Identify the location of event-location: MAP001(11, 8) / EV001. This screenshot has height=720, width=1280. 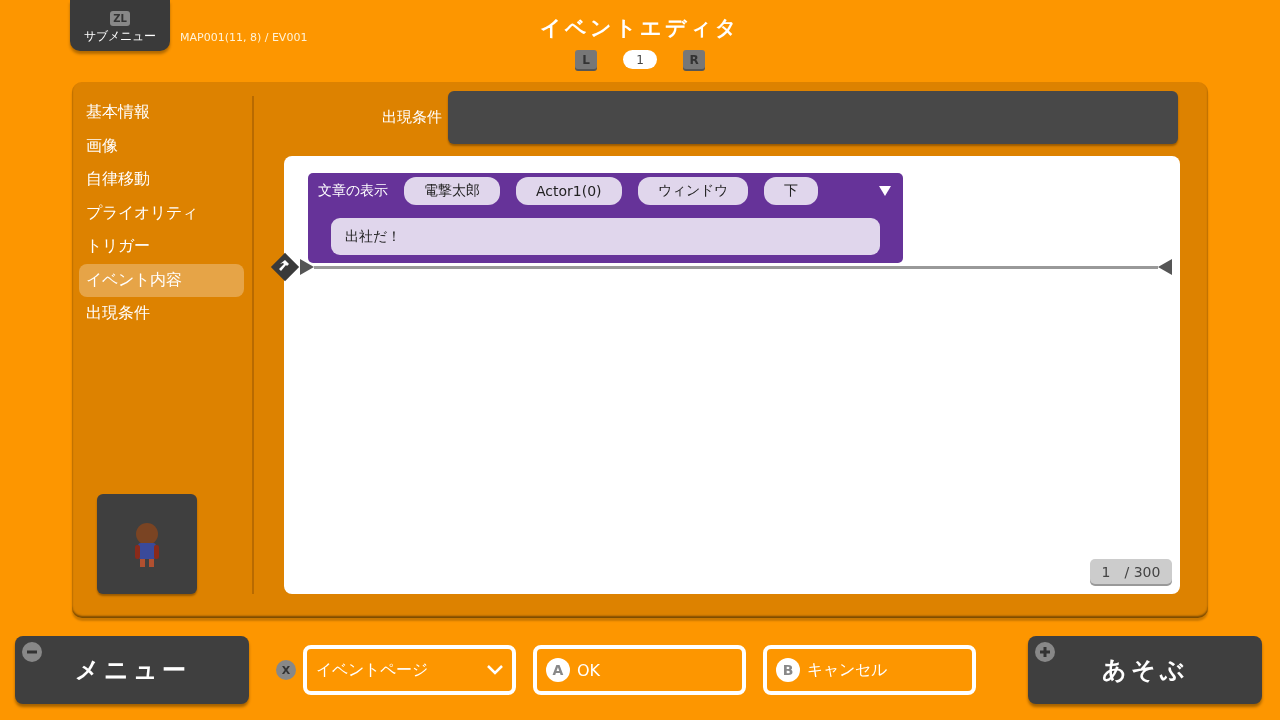
(244, 37).